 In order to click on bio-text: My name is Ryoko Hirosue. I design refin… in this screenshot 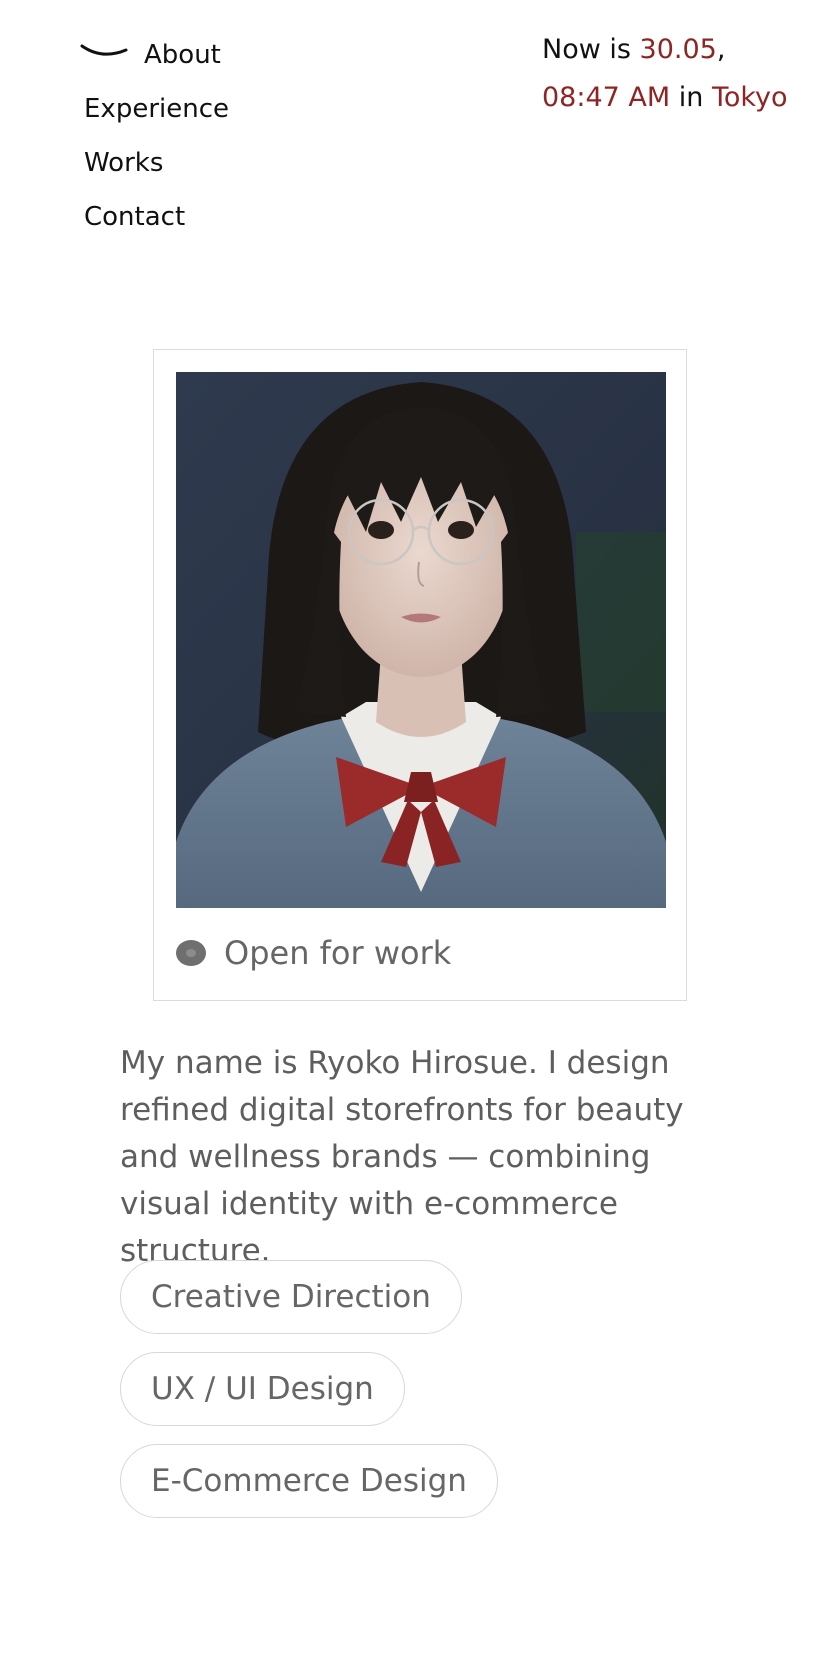, I will do `click(402, 1157)`.